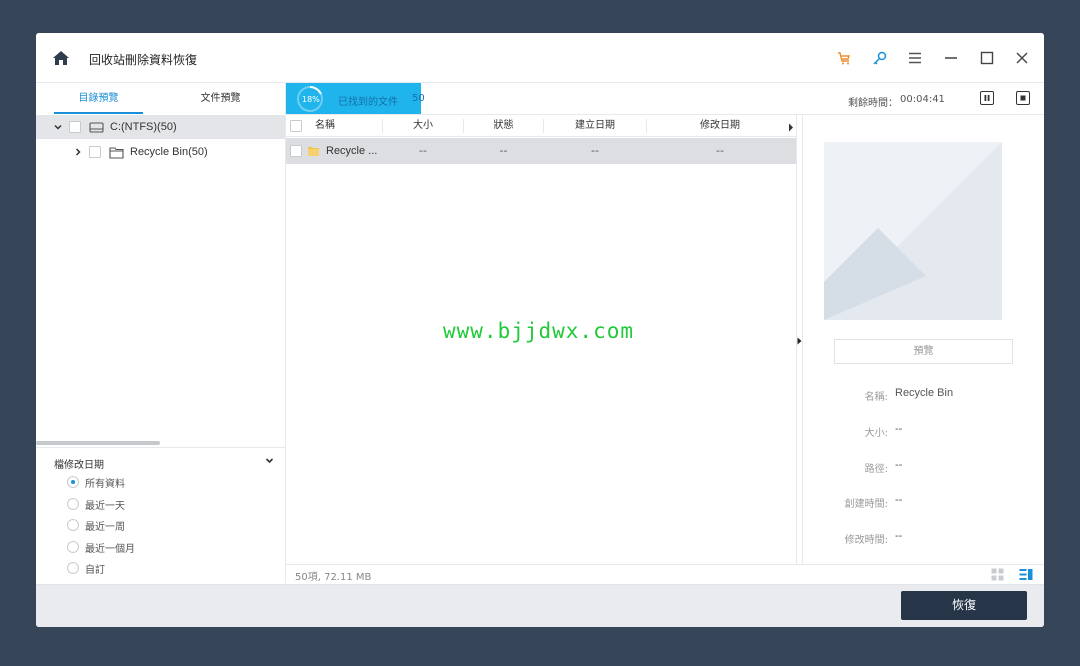  I want to click on found-files-label: 已找到的文件, so click(368, 102).